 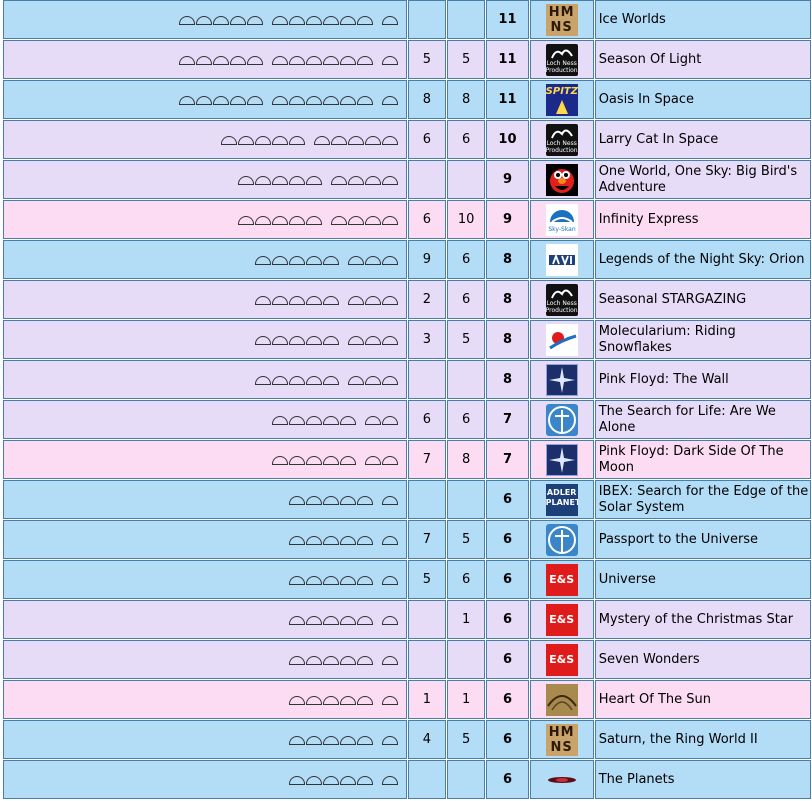 What do you see at coordinates (466, 59) in the screenshot?
I see `score-b-cell: 5` at bounding box center [466, 59].